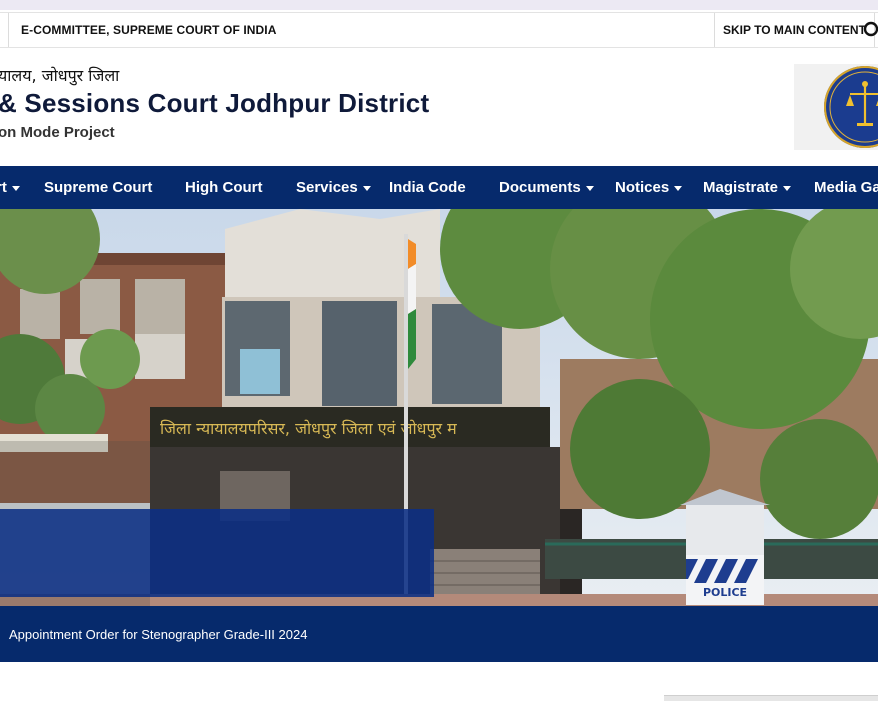  What do you see at coordinates (10, 187) in the screenshot?
I see `nav-item-court: rt` at bounding box center [10, 187].